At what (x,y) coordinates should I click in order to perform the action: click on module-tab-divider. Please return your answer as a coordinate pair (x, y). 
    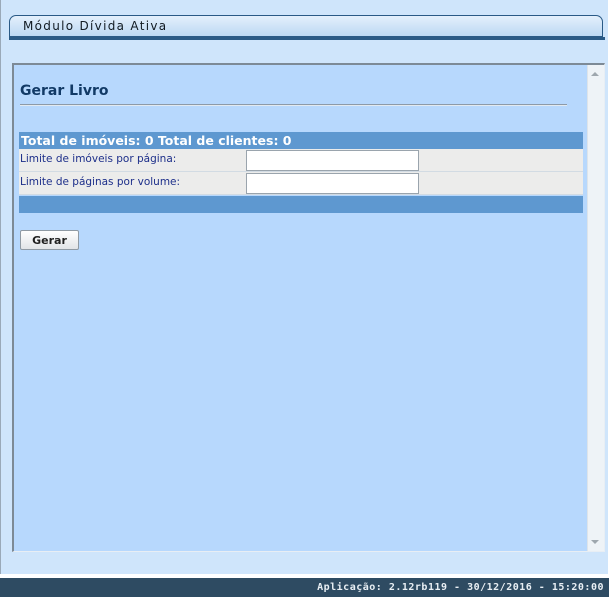
    Looking at the image, I should click on (307, 38).